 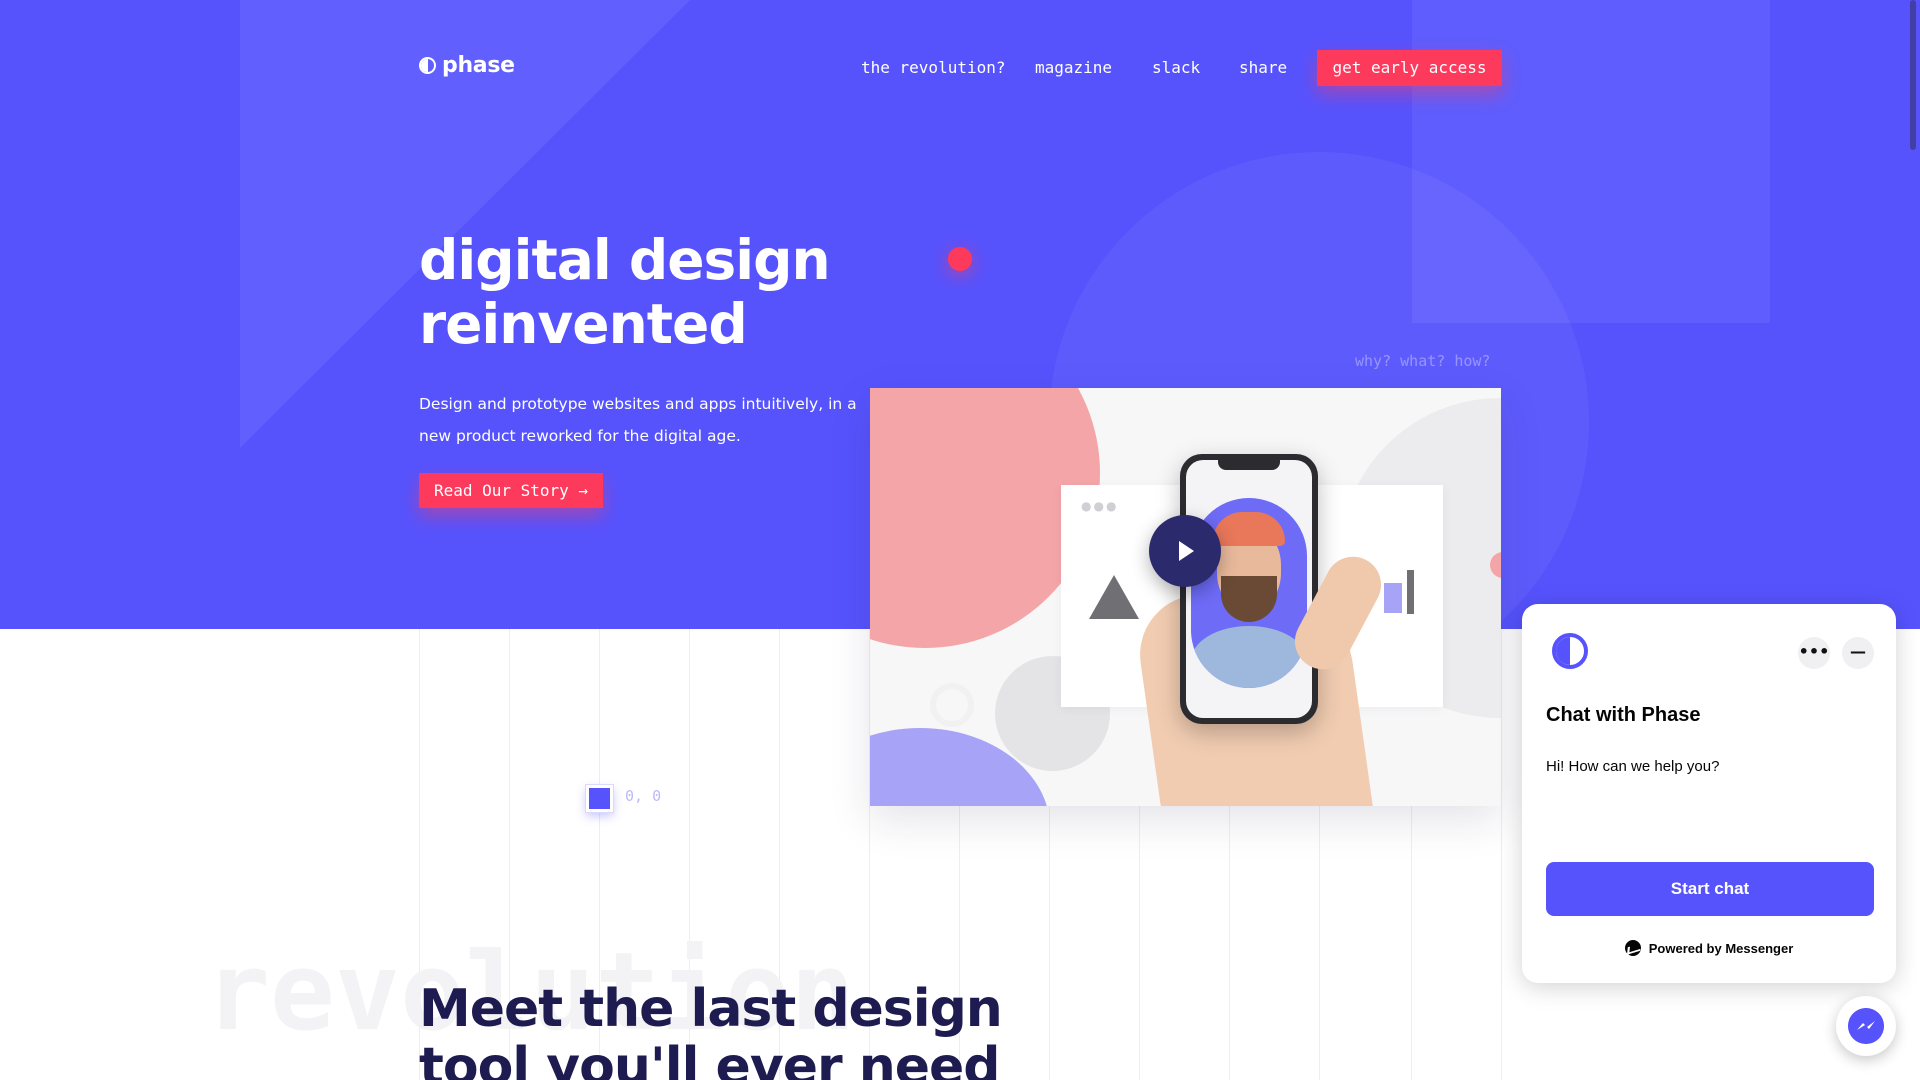 I want to click on chat-title: Chat with Phase, so click(x=1623, y=715).